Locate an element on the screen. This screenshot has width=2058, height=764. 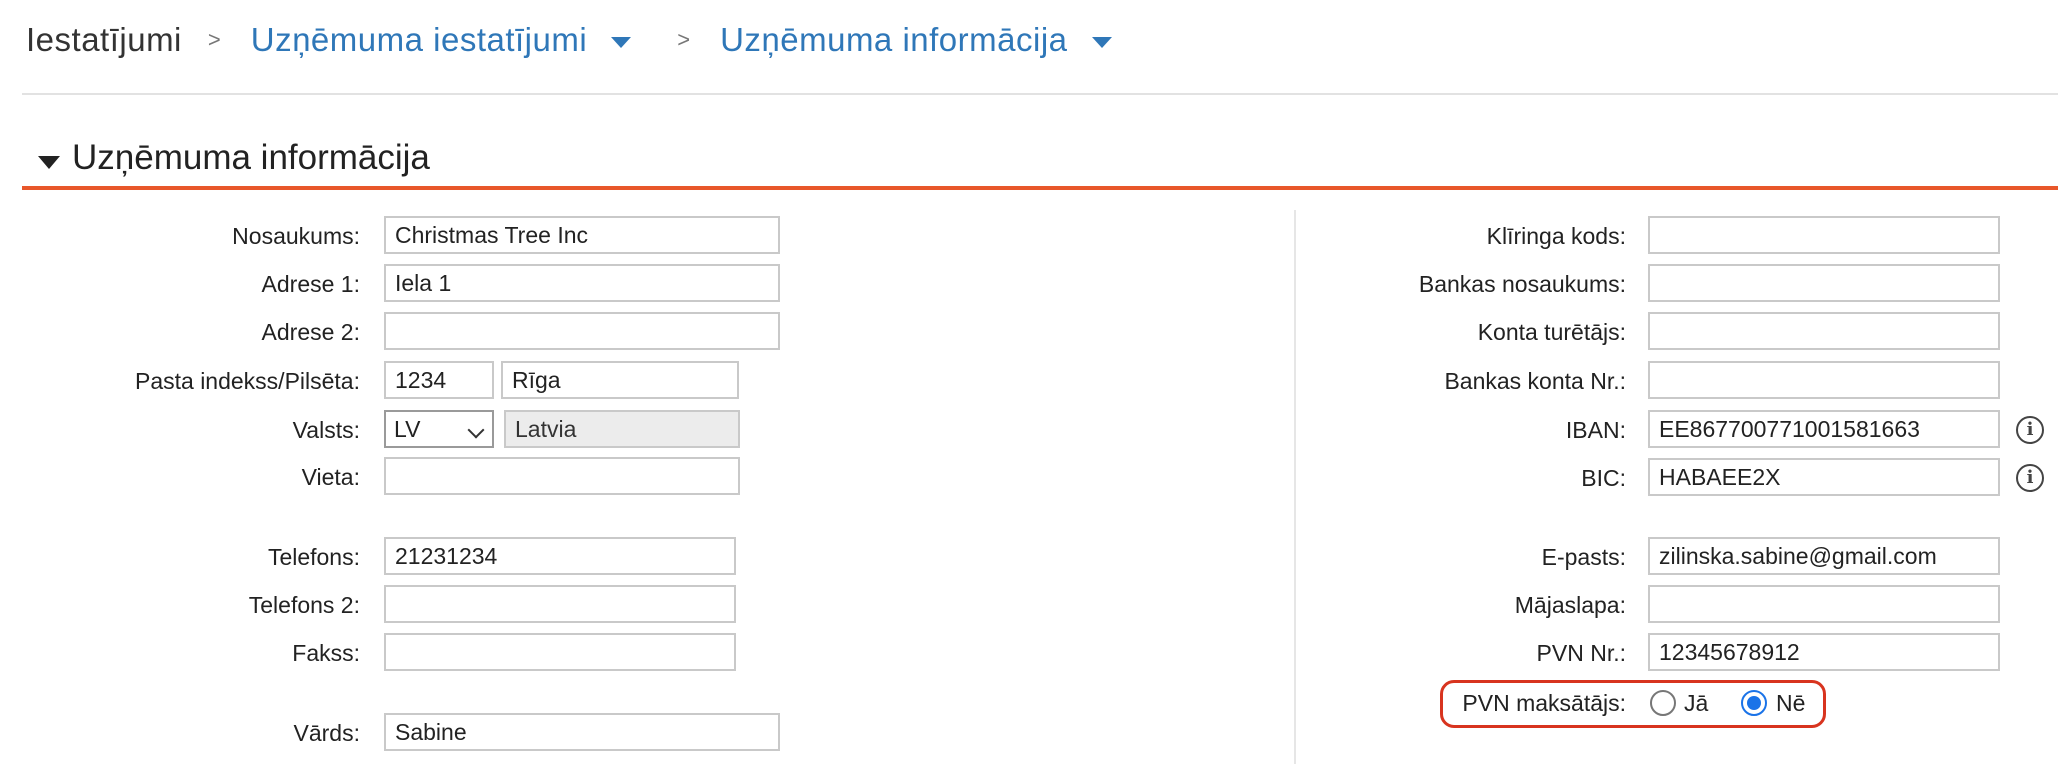
phone2-field is located at coordinates (560, 604).